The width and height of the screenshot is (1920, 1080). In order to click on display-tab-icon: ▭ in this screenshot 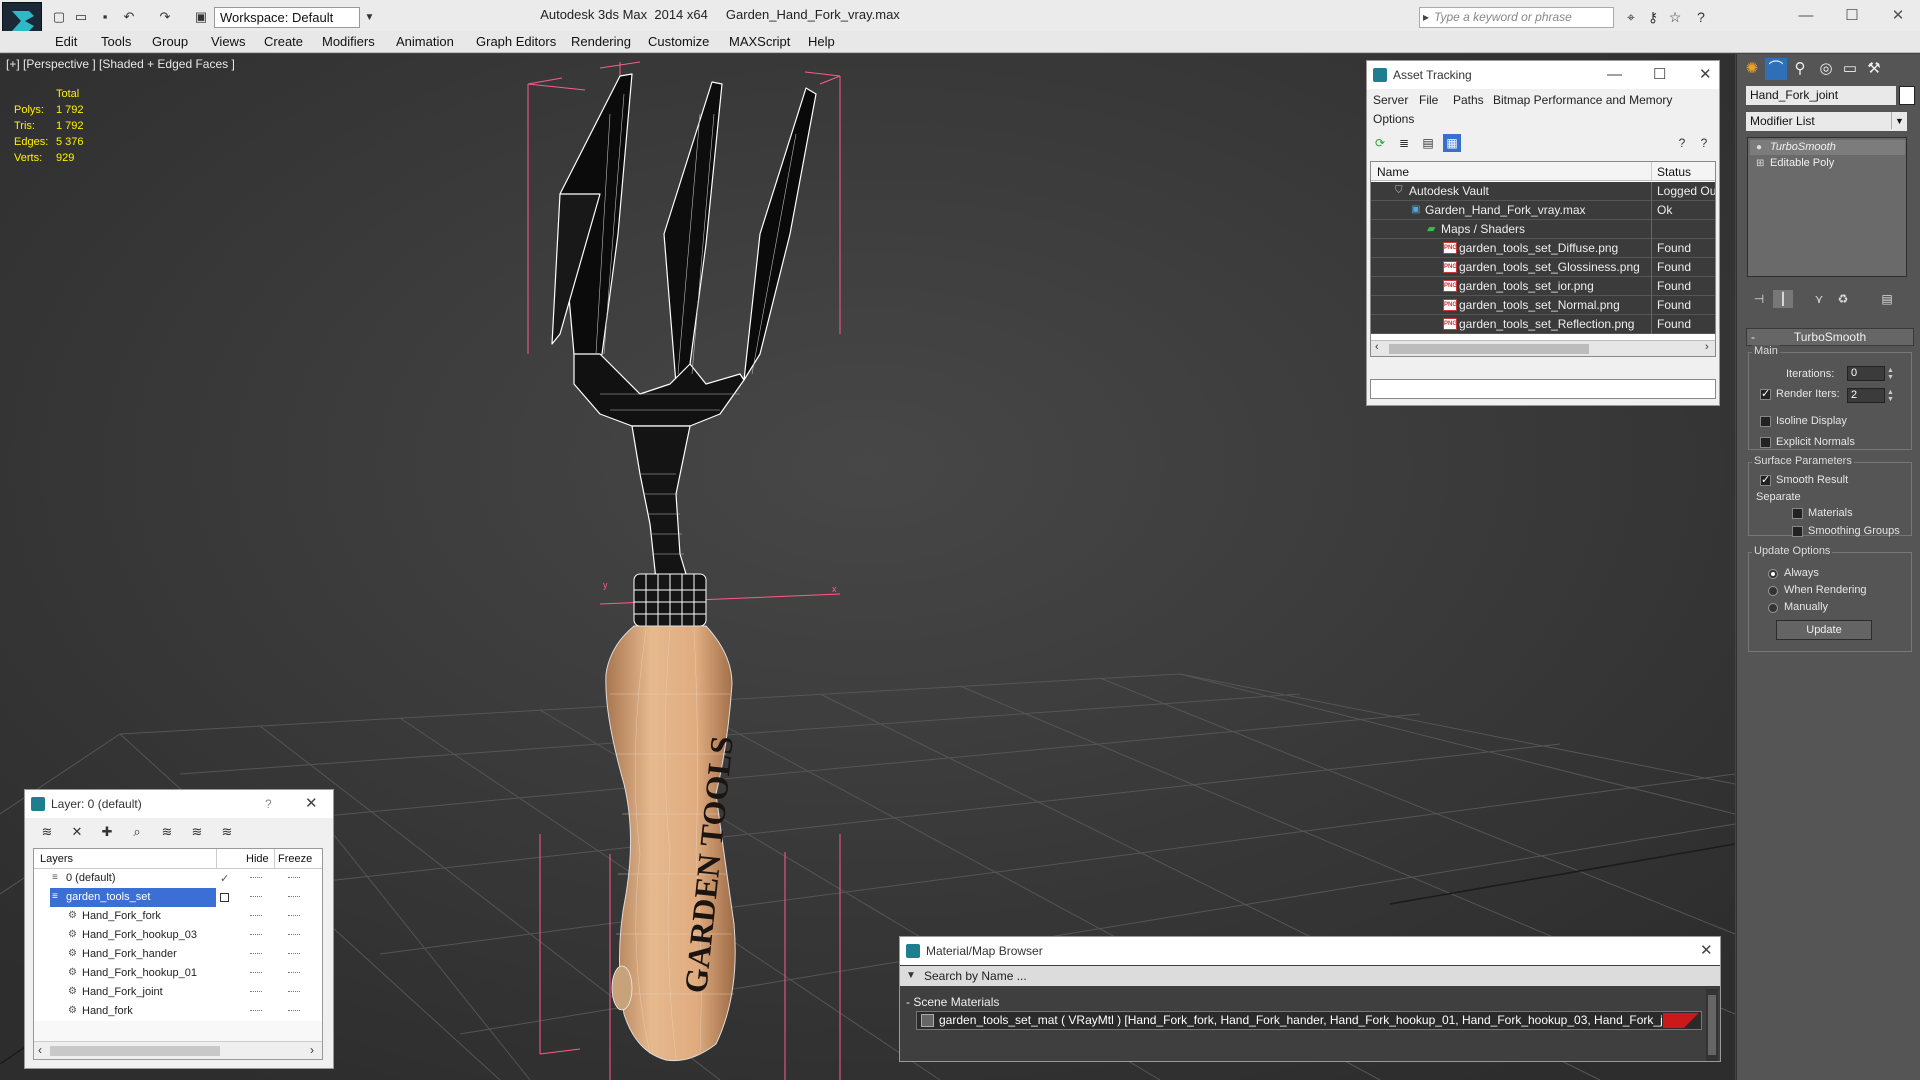, I will do `click(1850, 69)`.